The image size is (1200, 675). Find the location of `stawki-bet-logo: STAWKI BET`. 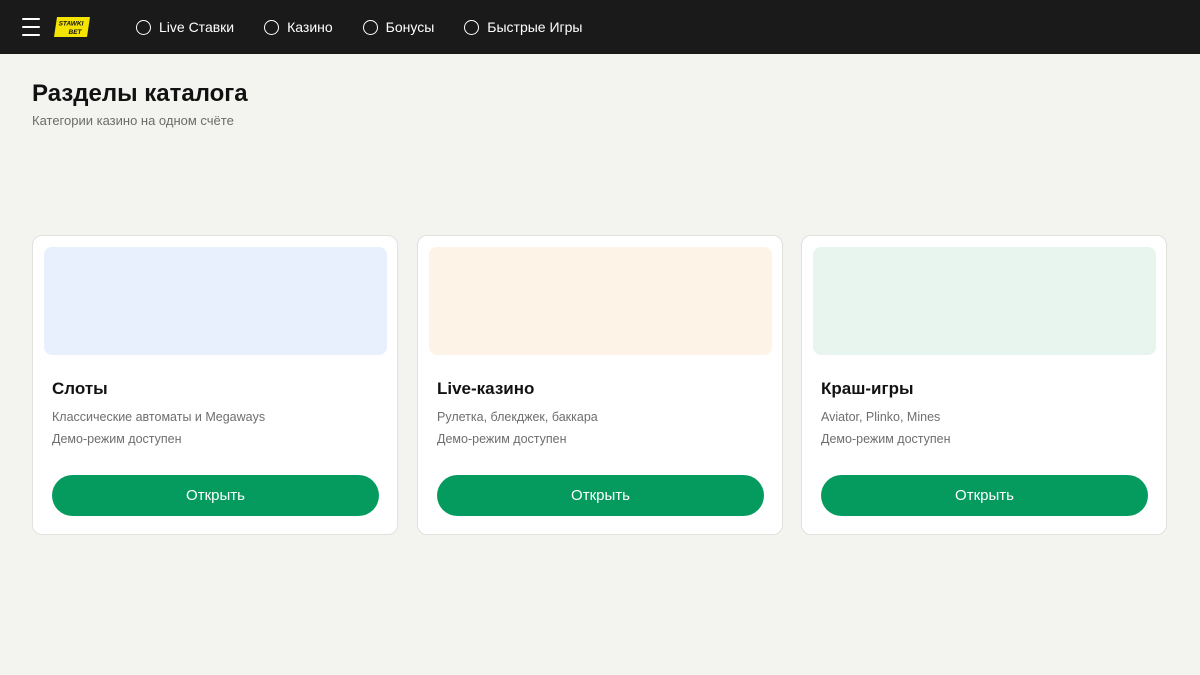

stawki-bet-logo: STAWKI BET is located at coordinates (72, 27).